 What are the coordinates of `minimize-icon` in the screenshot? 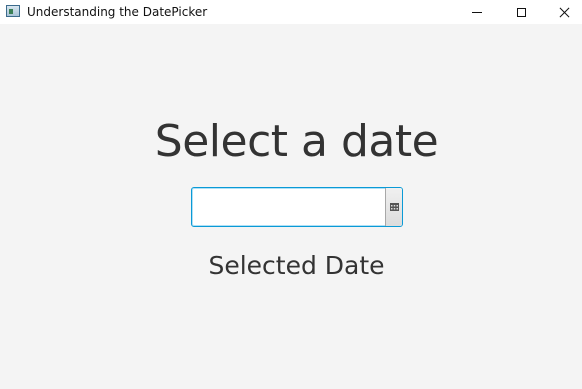 It's located at (477, 12).